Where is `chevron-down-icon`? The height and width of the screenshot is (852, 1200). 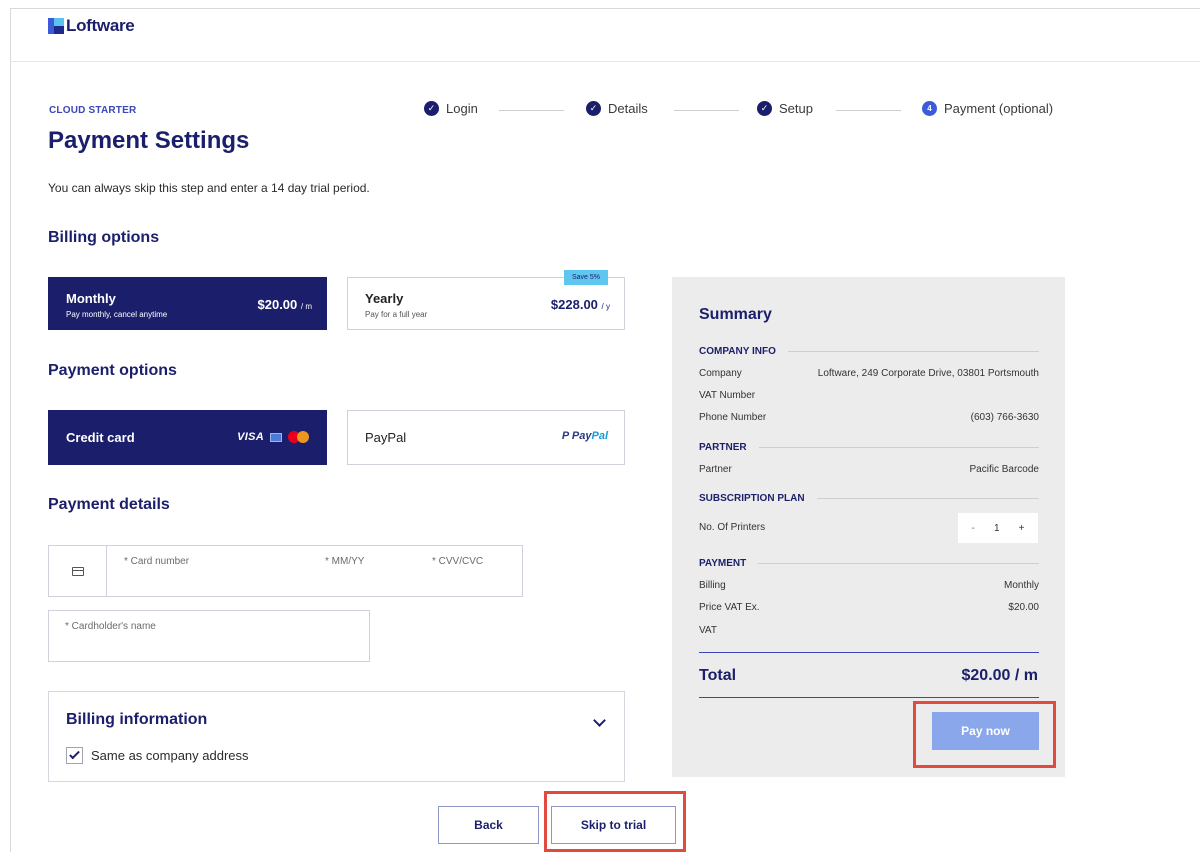 chevron-down-icon is located at coordinates (599, 720).